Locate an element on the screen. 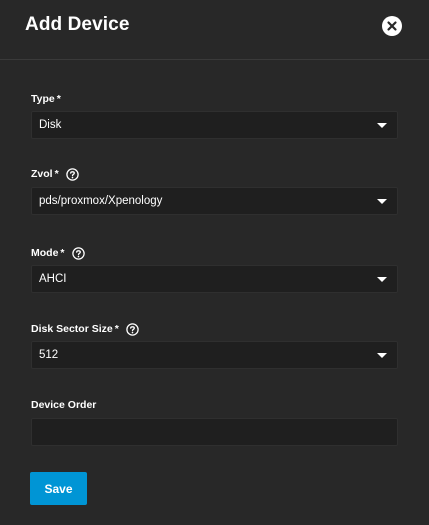 This screenshot has height=525, width=429. mode-select-value: AHCI is located at coordinates (53, 279).